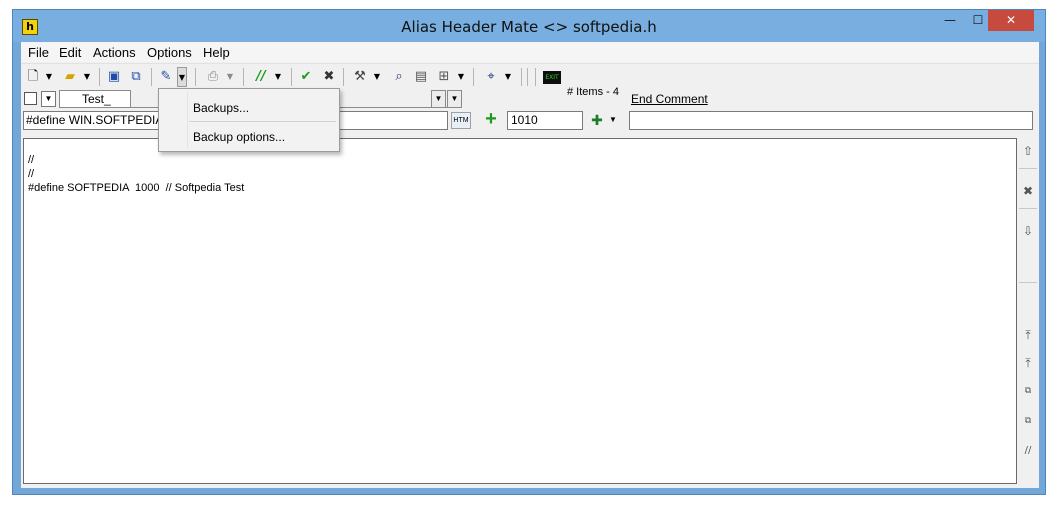  What do you see at coordinates (552, 77) in the screenshot?
I see `exit-icon: EXIT` at bounding box center [552, 77].